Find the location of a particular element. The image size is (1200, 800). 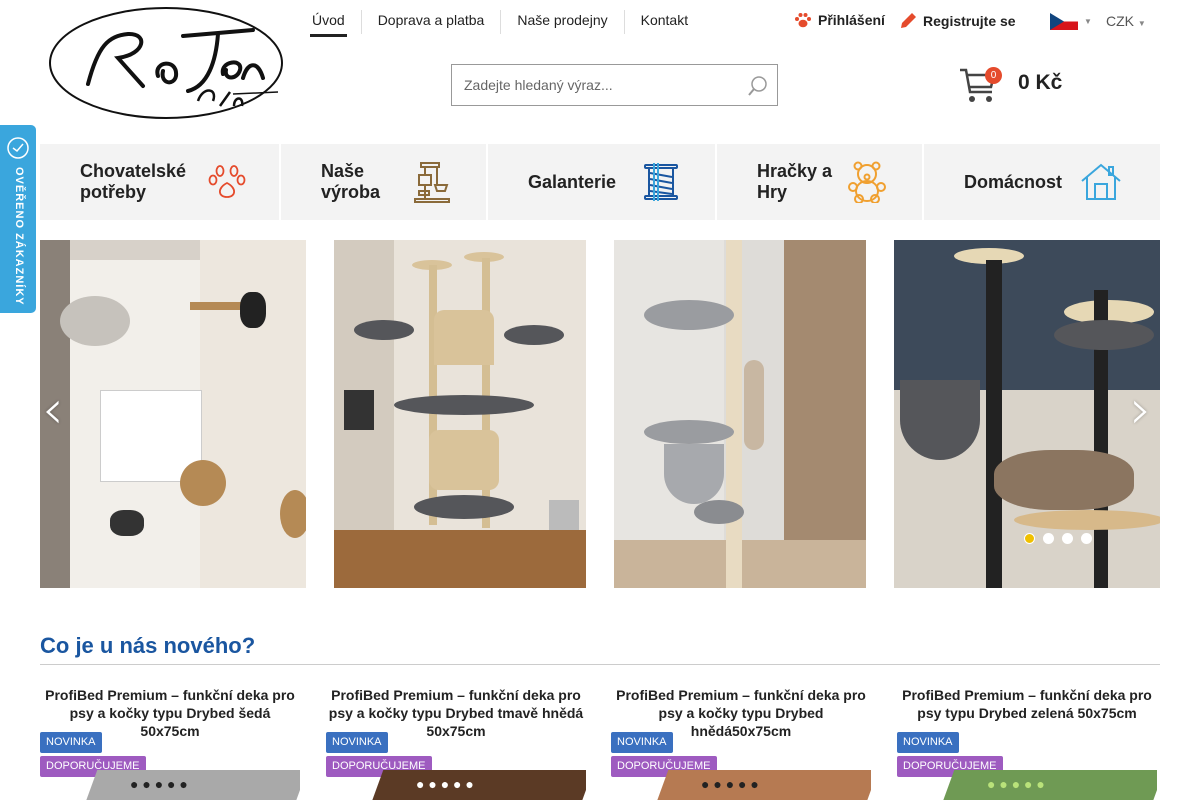

search-icon is located at coordinates (758, 86).